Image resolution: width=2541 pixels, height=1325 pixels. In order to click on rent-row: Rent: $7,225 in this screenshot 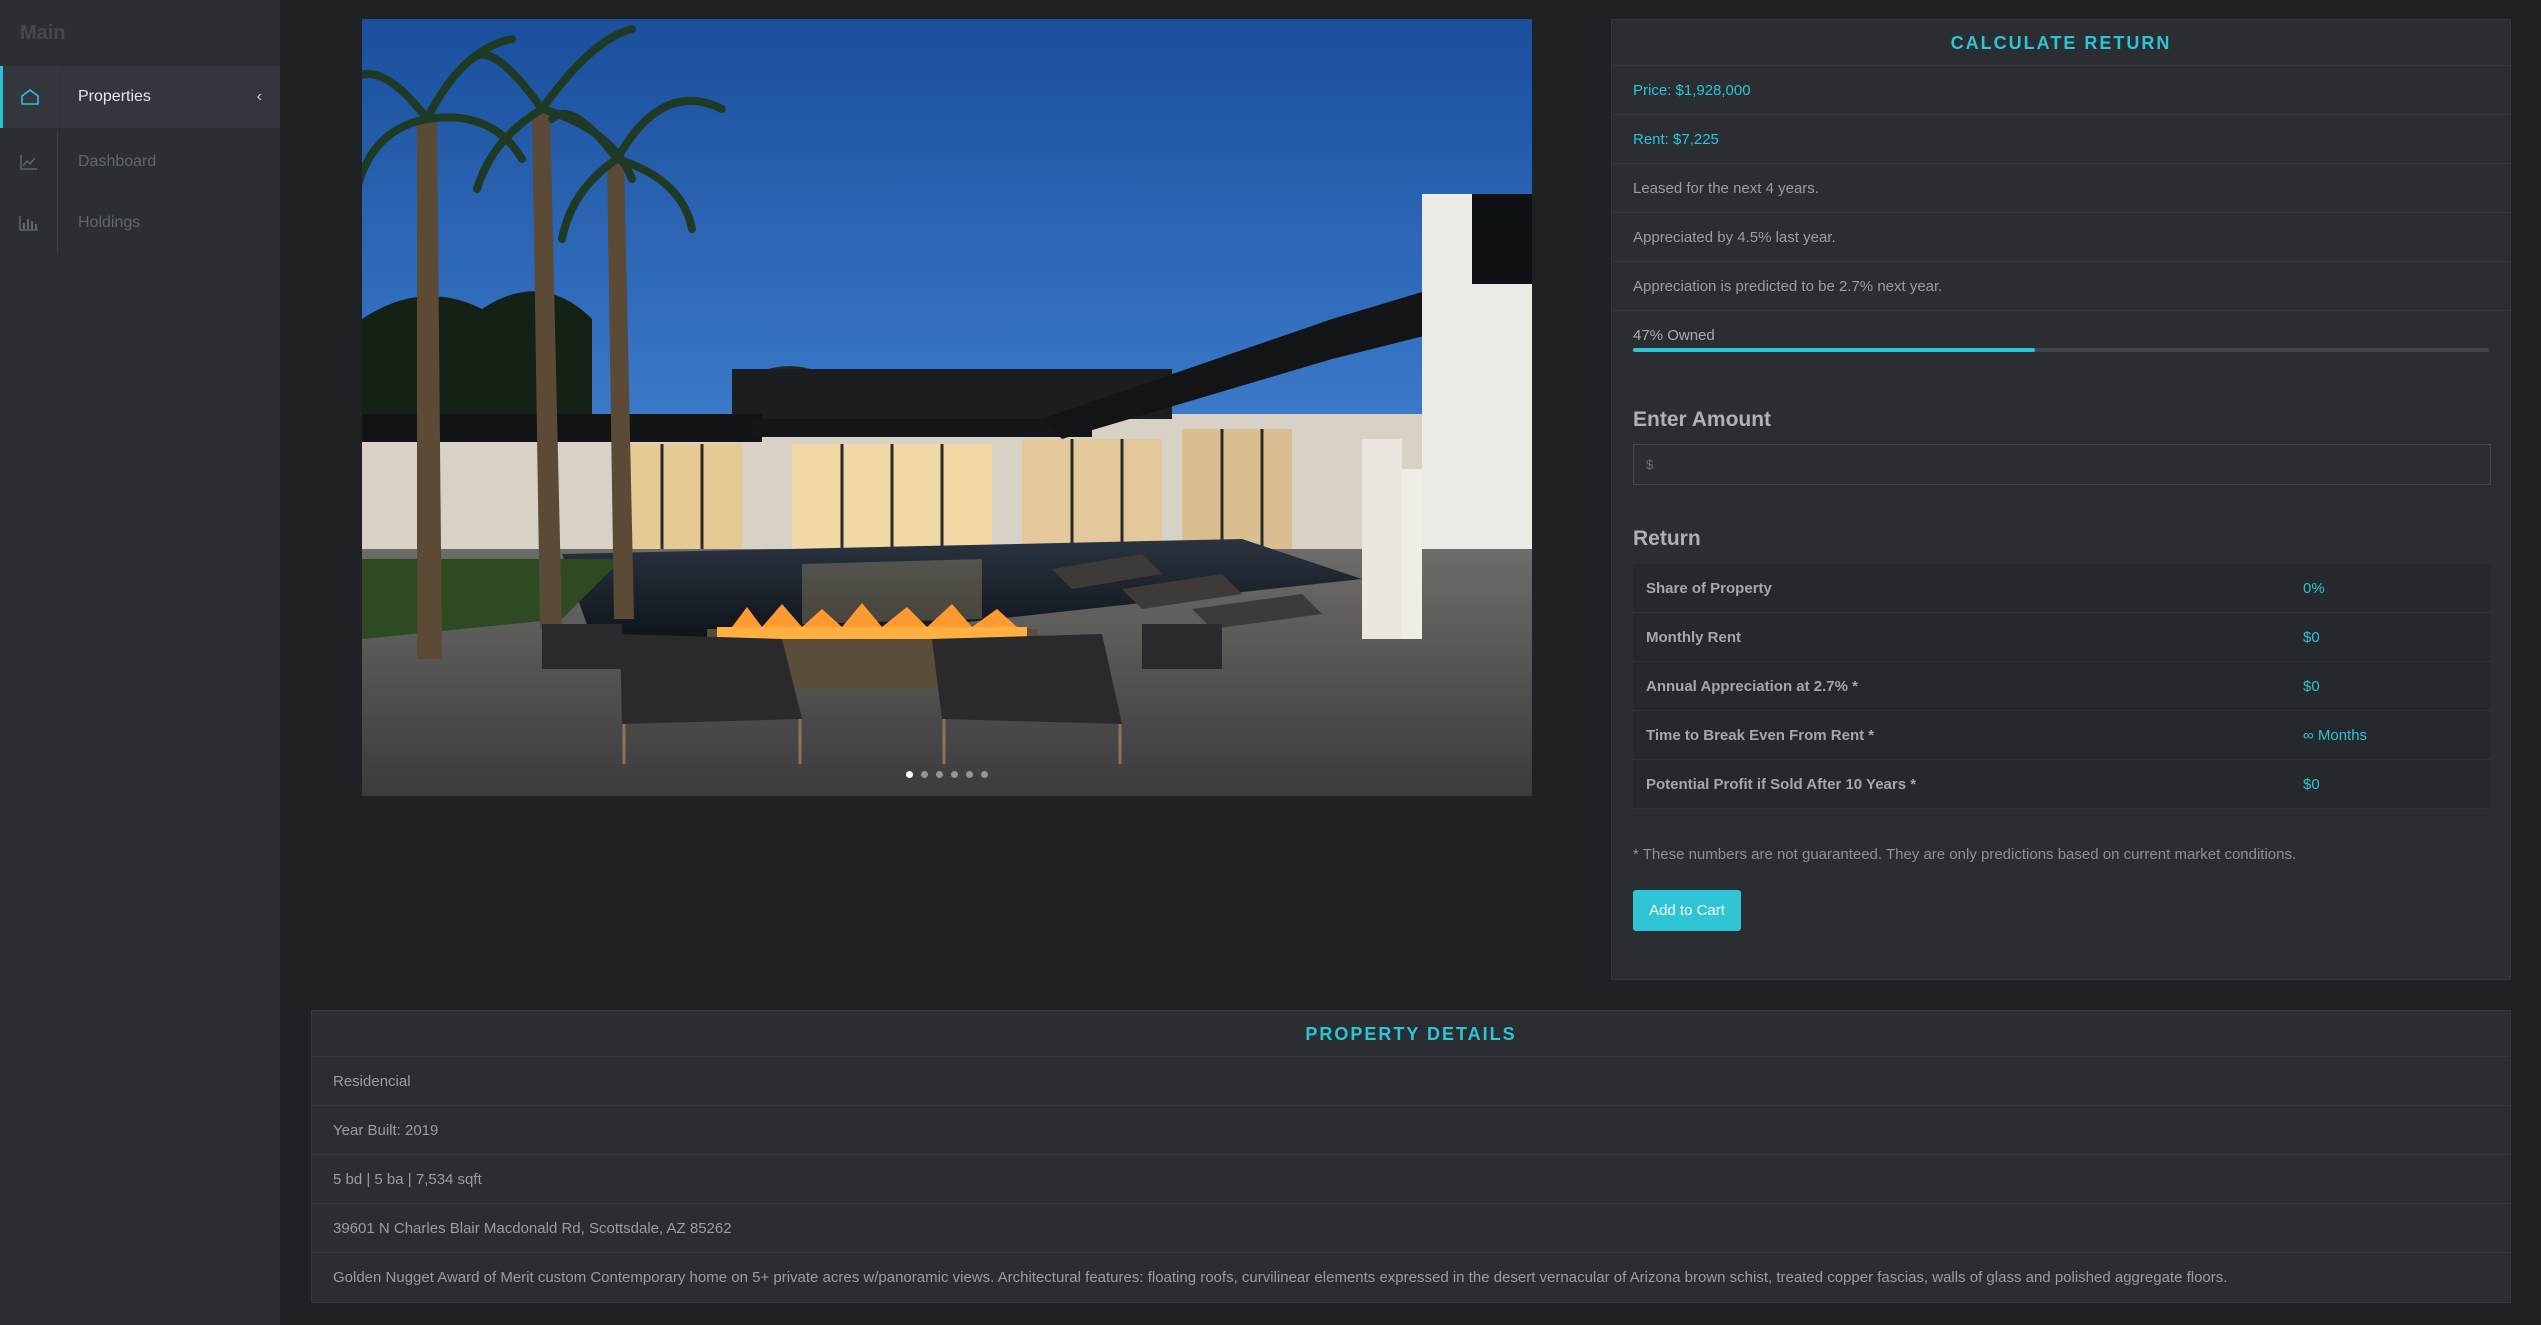, I will do `click(2061, 139)`.